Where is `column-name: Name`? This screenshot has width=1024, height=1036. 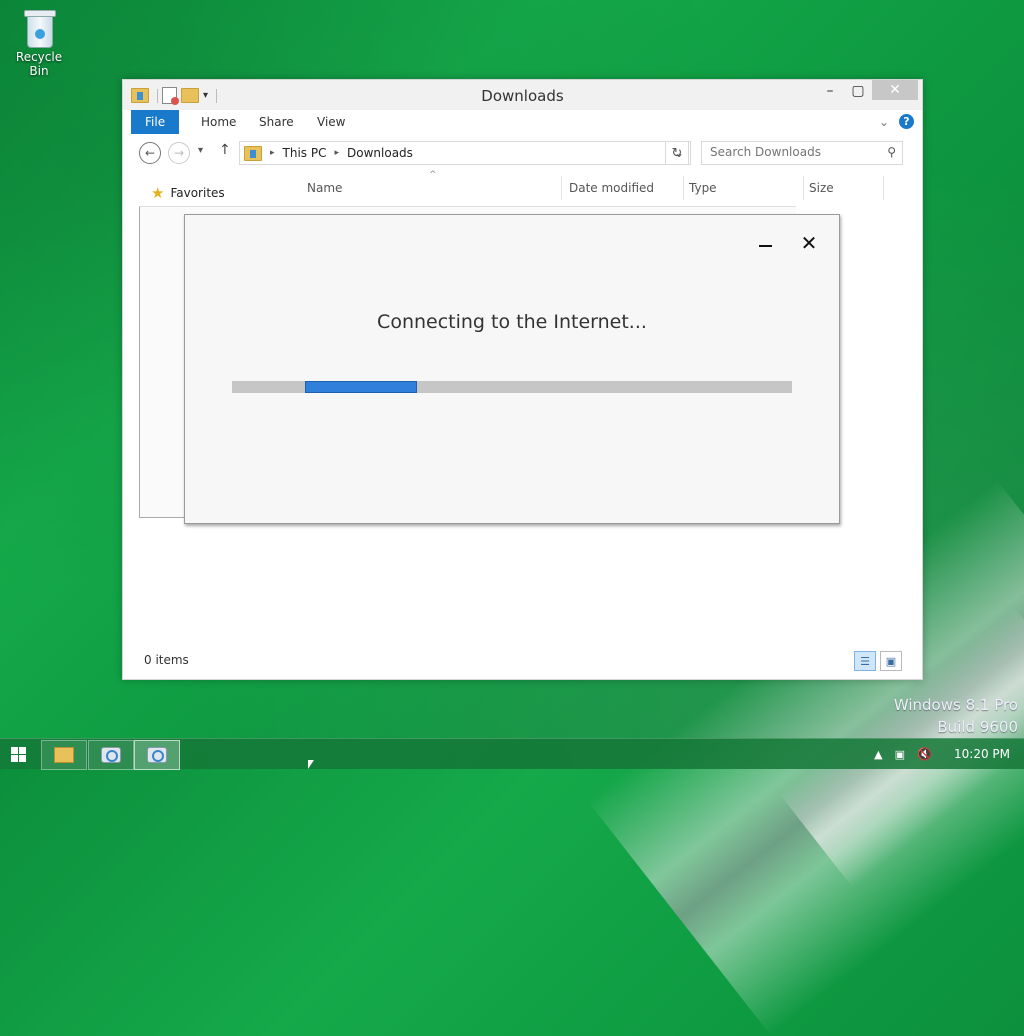 column-name: Name is located at coordinates (431, 188).